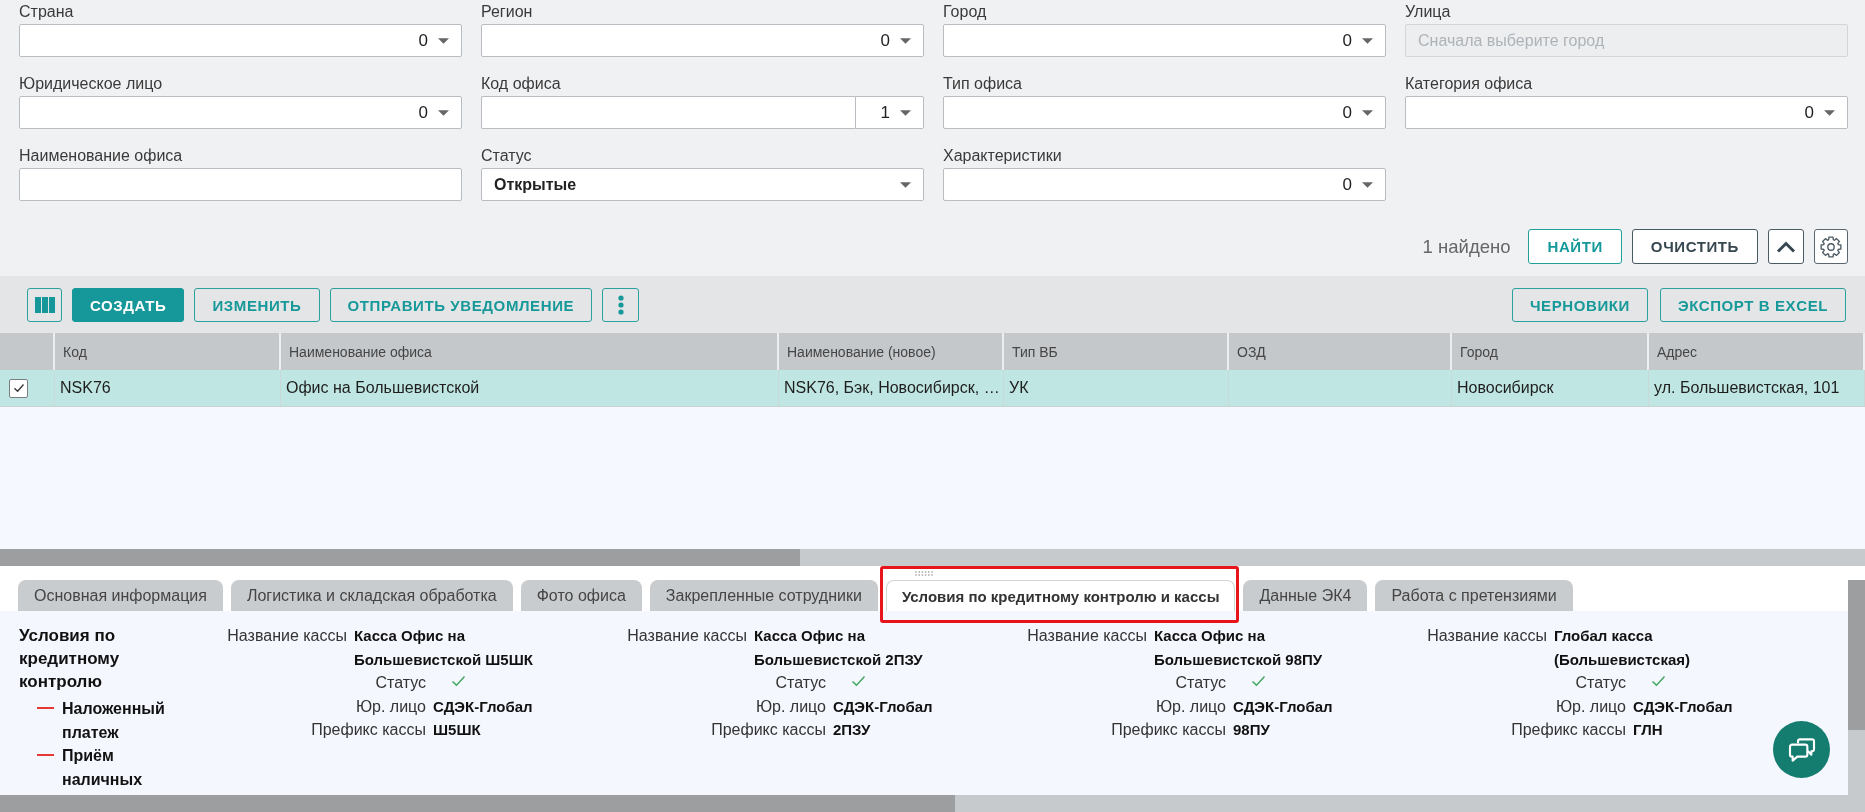 Image resolution: width=1865 pixels, height=812 pixels. Describe the element at coordinates (1116, 388) in the screenshot. I see `table-cell: УК` at that location.